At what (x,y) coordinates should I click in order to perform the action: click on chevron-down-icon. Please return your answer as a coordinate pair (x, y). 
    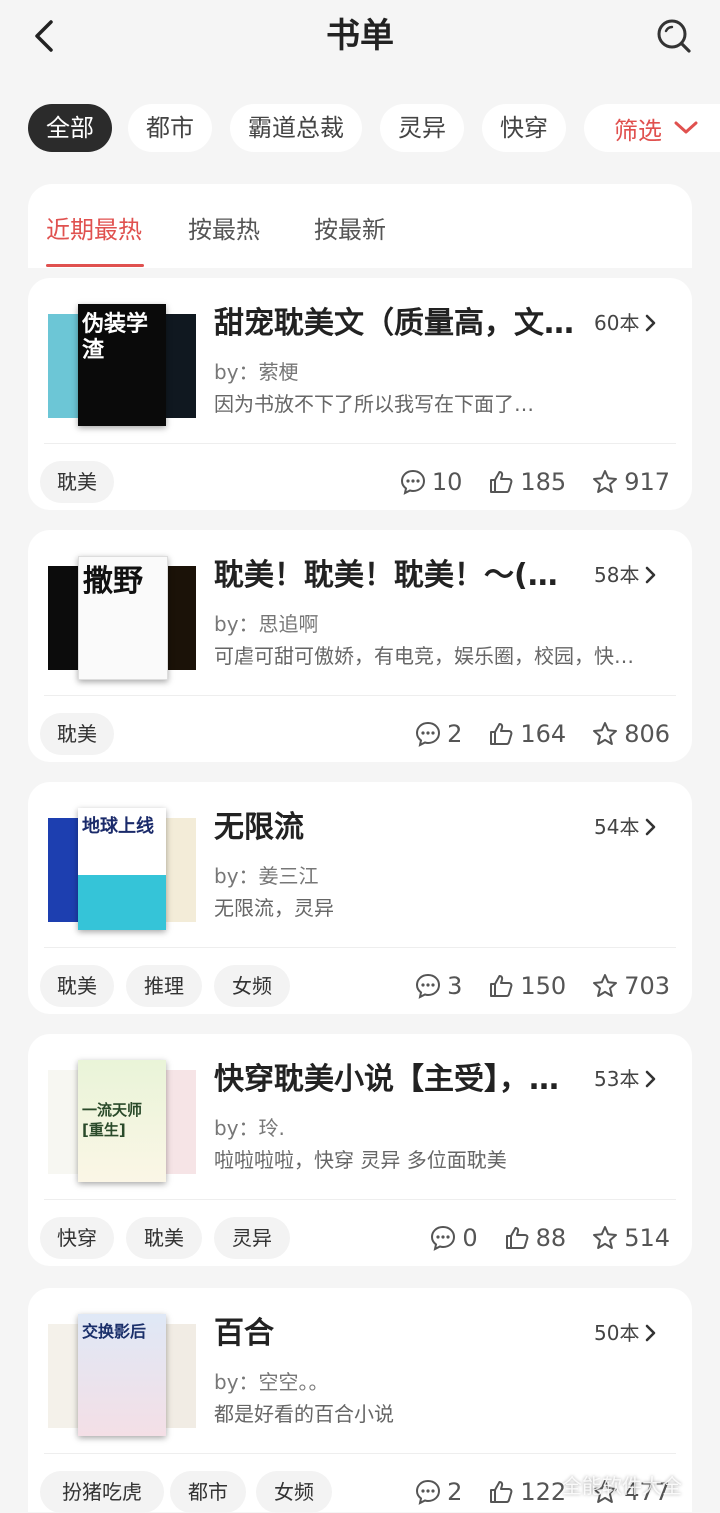
    Looking at the image, I should click on (686, 127).